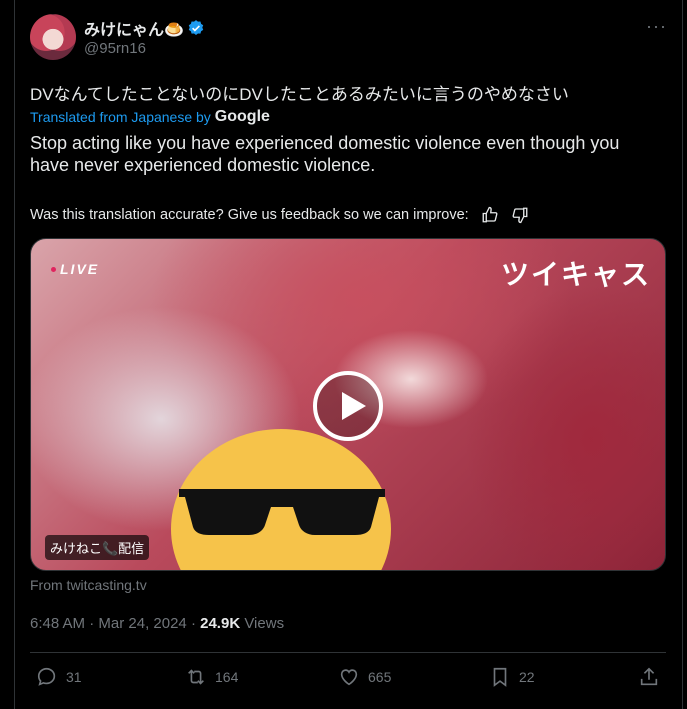 The image size is (687, 709). I want to click on share-button, so click(649, 677).